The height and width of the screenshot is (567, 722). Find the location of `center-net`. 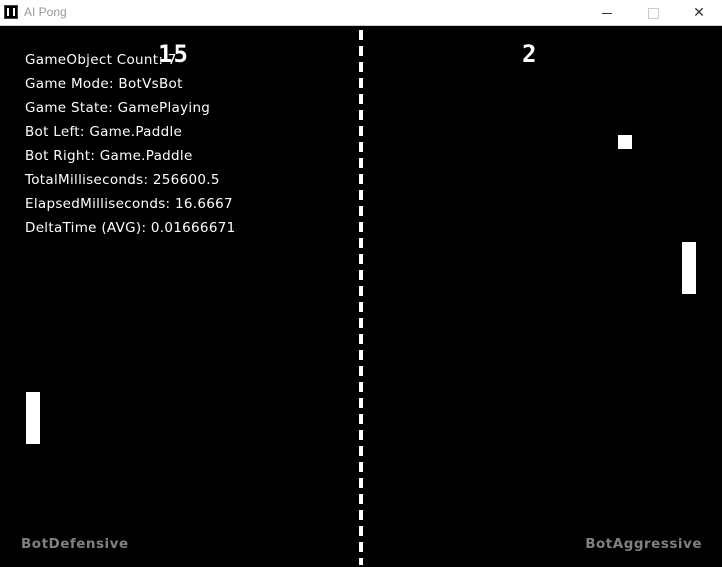

center-net is located at coordinates (361, 297).